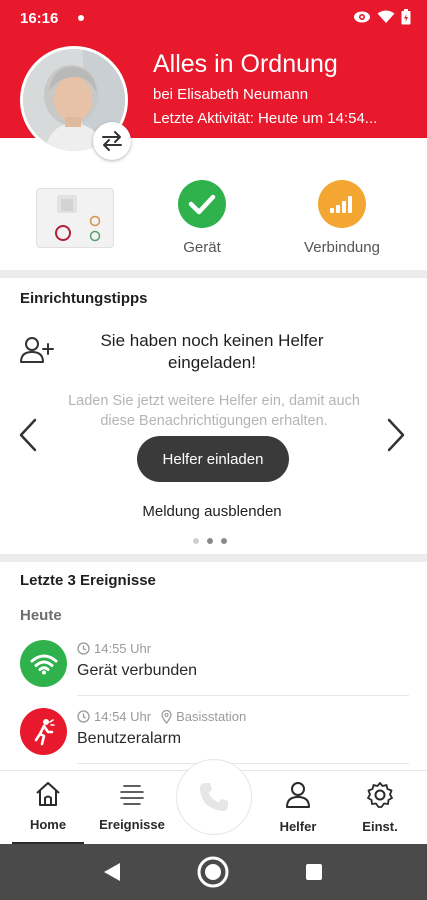 The width and height of the screenshot is (427, 900). I want to click on person-icon, so click(298, 795).